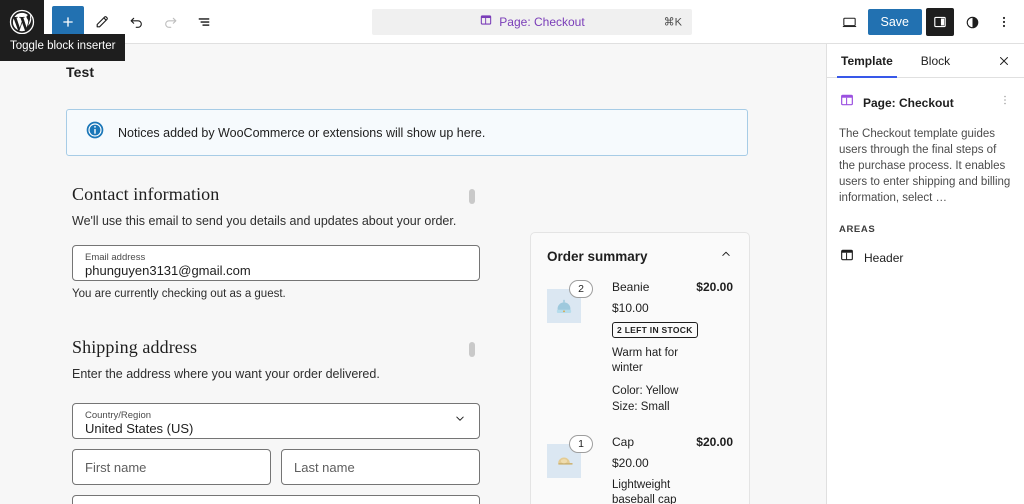 This screenshot has width=1024, height=504. I want to click on item-unit-price: $10.00, so click(630, 308).